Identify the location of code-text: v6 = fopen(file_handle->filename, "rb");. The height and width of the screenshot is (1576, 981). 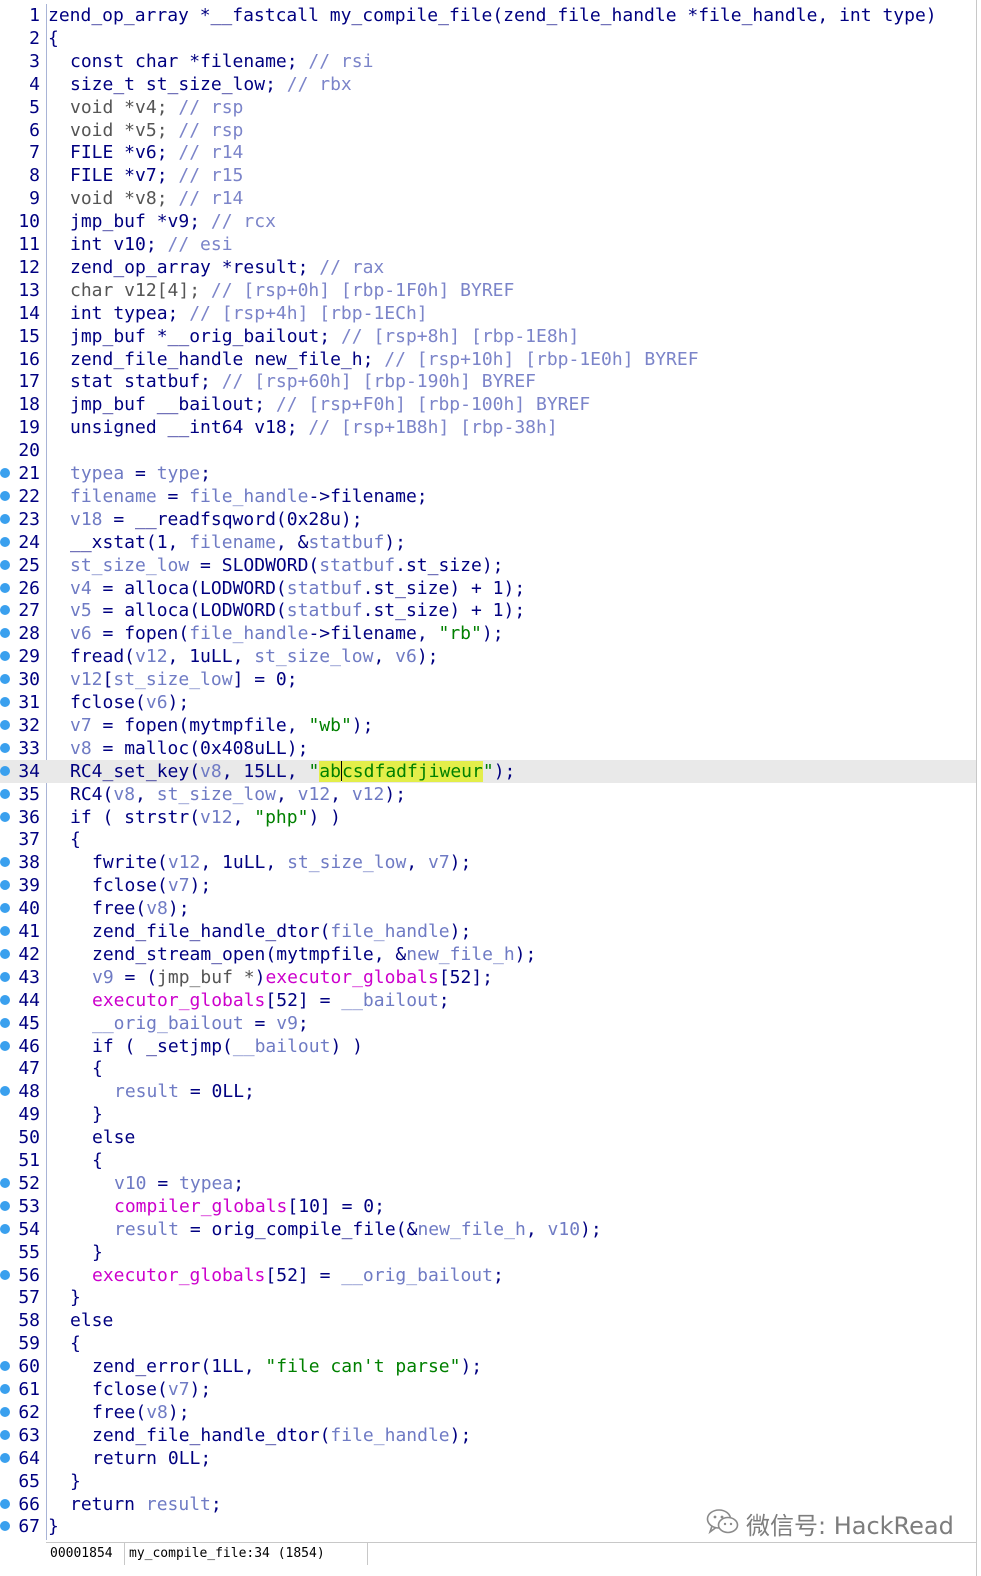
(287, 633).